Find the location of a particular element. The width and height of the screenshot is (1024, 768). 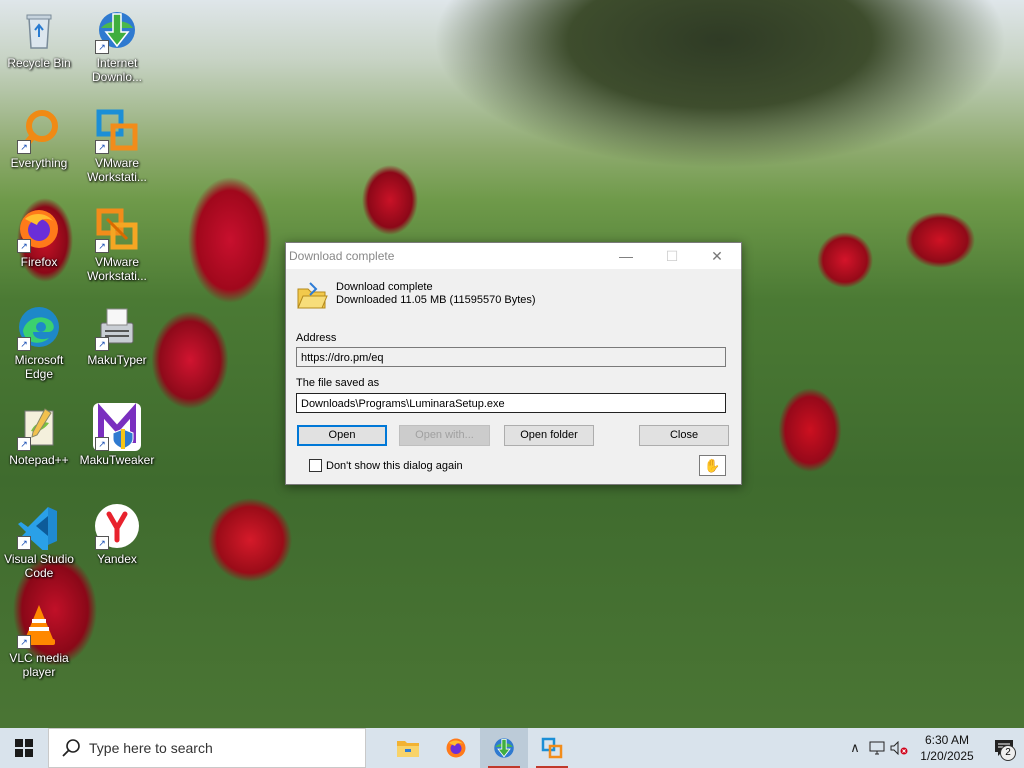

saved-as-field: Downloads\Programs\LuminaraSetup.exe is located at coordinates (511, 403).